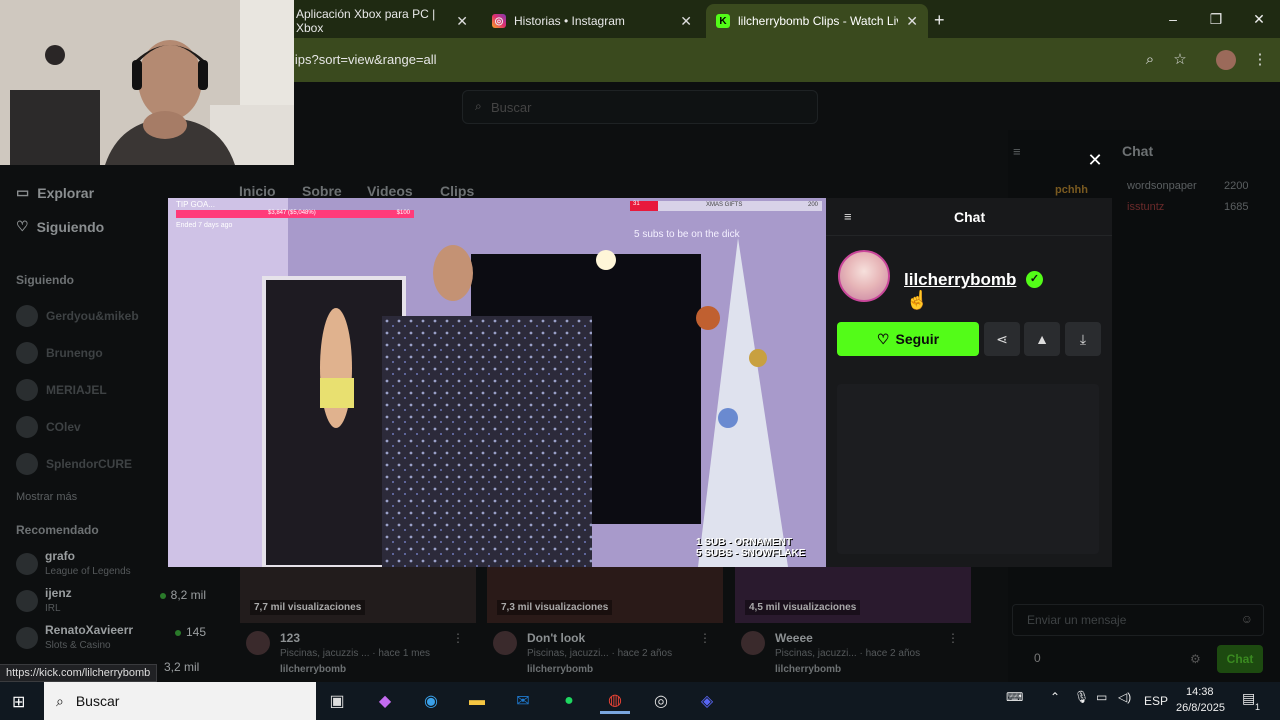 This screenshot has width=1280, height=720. Describe the element at coordinates (1258, 707) in the screenshot. I see `notification-count: 1` at that location.